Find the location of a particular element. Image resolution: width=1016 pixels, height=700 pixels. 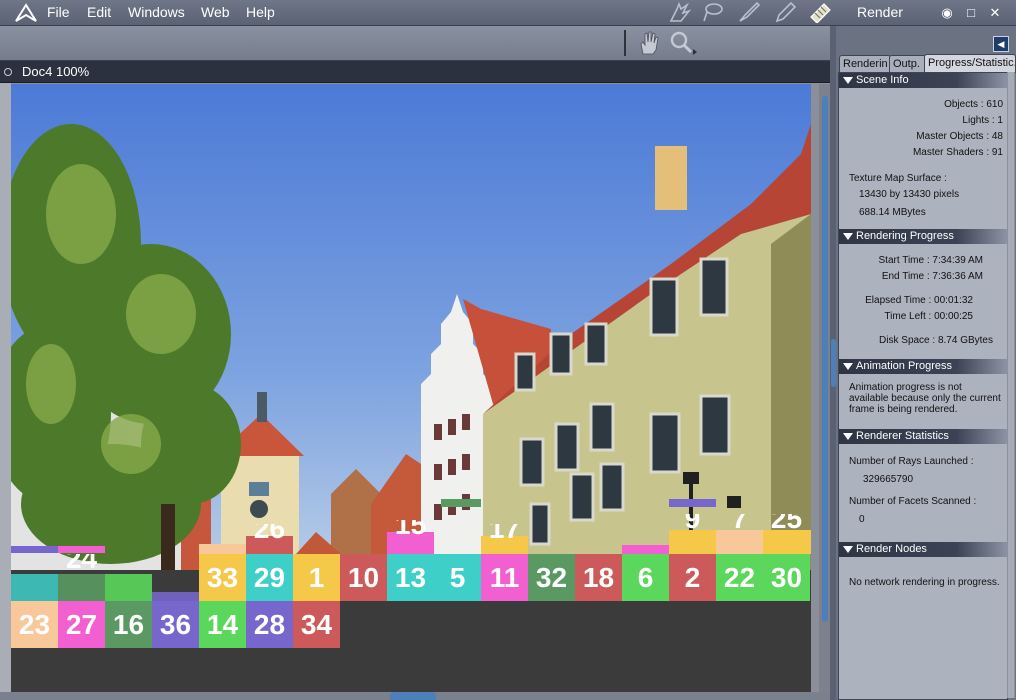

vertical-scrollbar is located at coordinates (824, 388).